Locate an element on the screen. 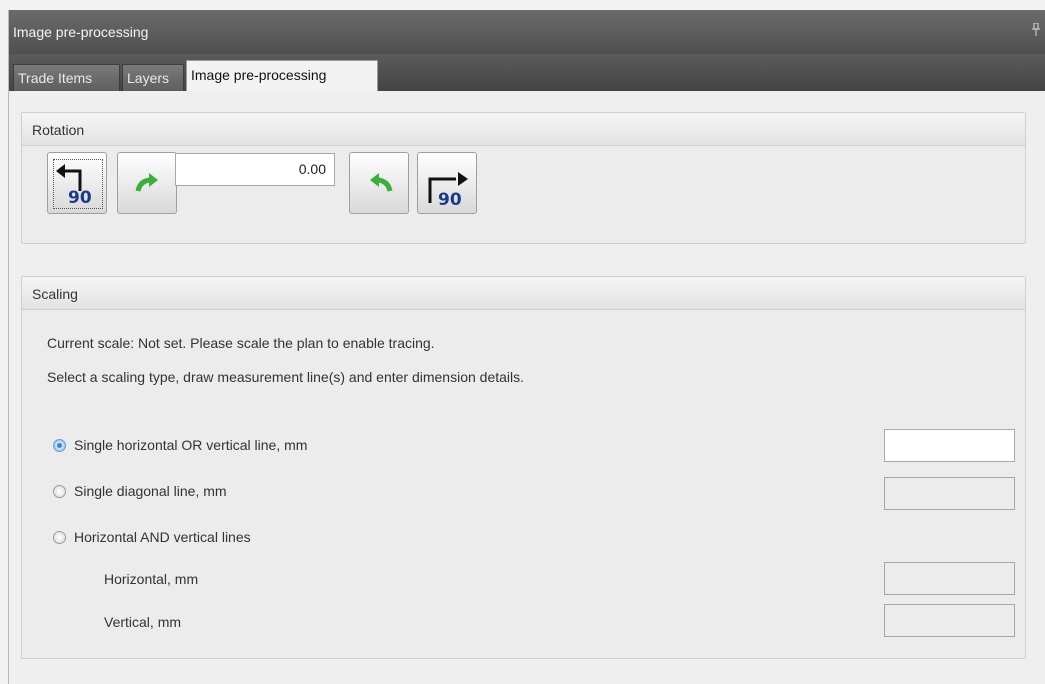  rotate-90-ccw-label: 90 is located at coordinates (80, 198).